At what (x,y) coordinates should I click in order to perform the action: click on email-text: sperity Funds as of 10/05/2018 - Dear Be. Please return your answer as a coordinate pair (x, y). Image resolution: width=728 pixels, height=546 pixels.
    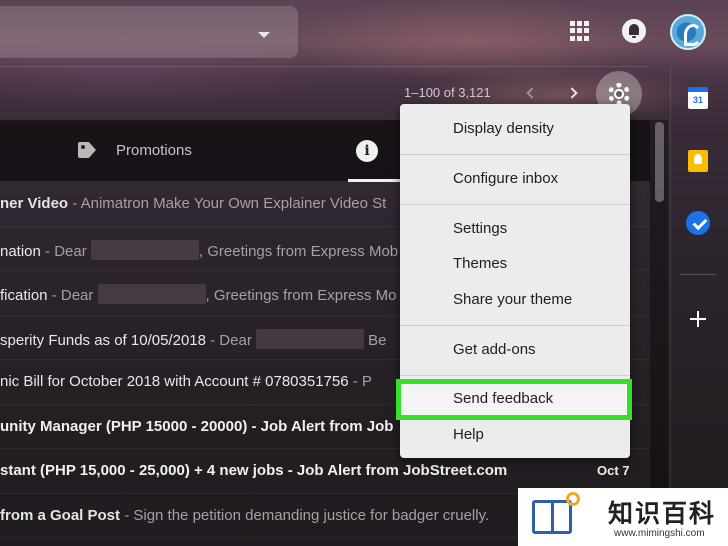
    Looking at the image, I should click on (193, 338).